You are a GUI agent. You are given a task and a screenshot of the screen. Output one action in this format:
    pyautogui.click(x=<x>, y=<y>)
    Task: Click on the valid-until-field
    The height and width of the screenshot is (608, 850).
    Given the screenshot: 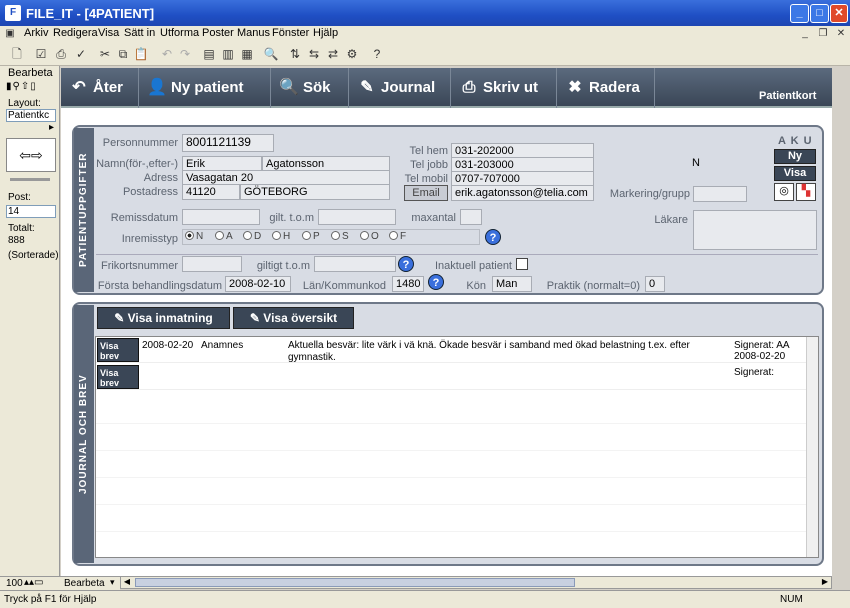 What is the action you would take?
    pyautogui.click(x=357, y=217)
    